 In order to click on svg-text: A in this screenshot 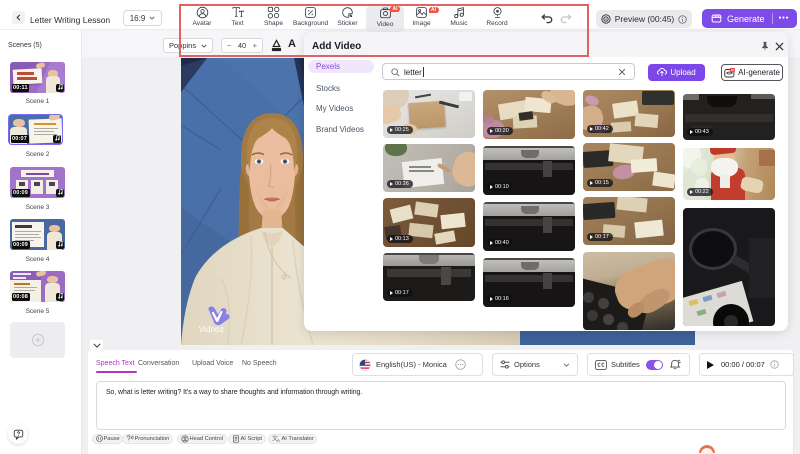, I will do `click(277, 440)`.